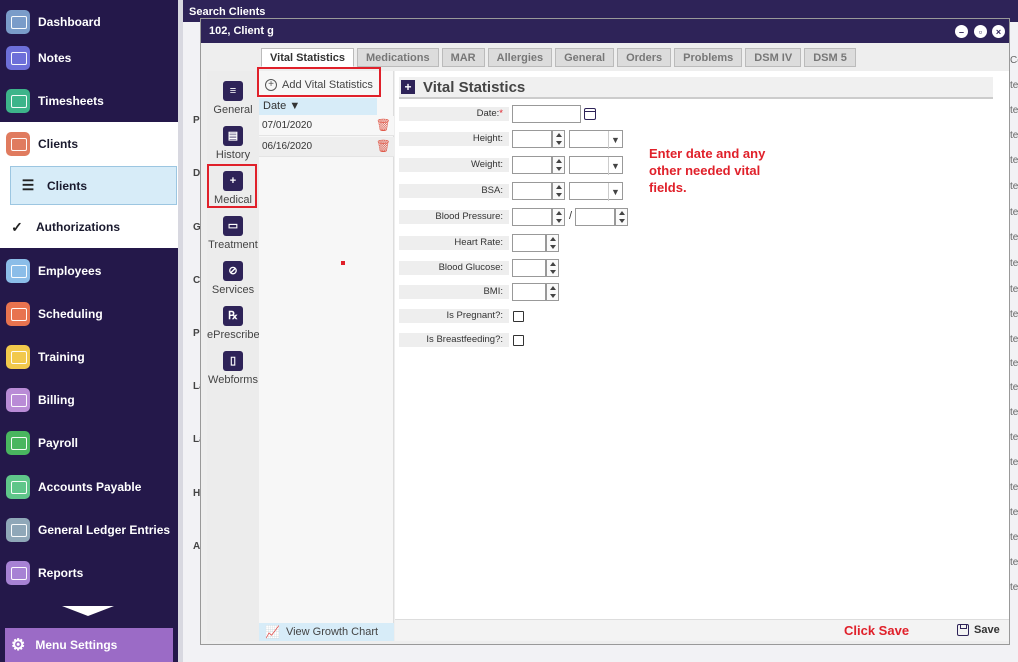 This screenshot has height=662, width=1018. What do you see at coordinates (961, 31) in the screenshot?
I see `minimize-icon: –` at bounding box center [961, 31].